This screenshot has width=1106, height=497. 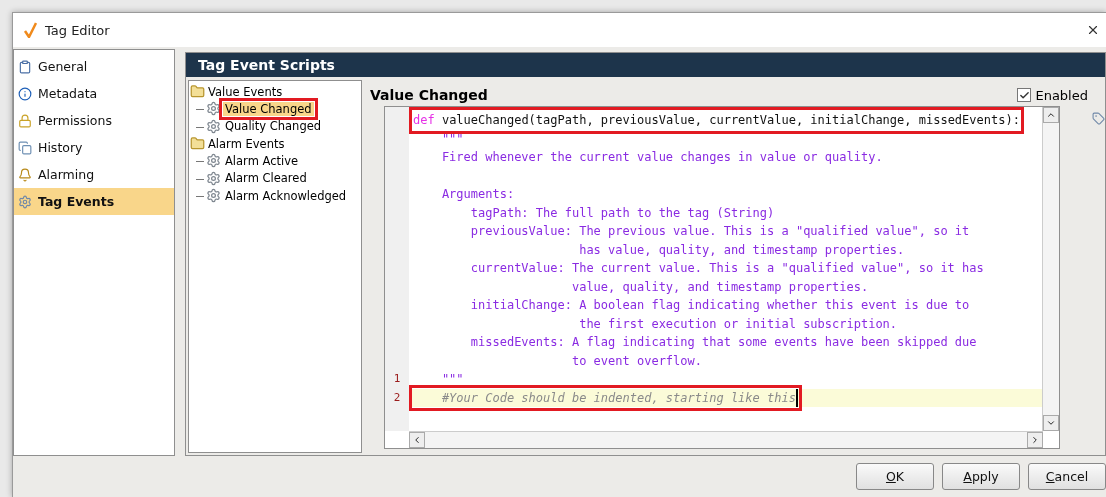 What do you see at coordinates (1051, 115) in the screenshot?
I see `scroll-up-icon` at bounding box center [1051, 115].